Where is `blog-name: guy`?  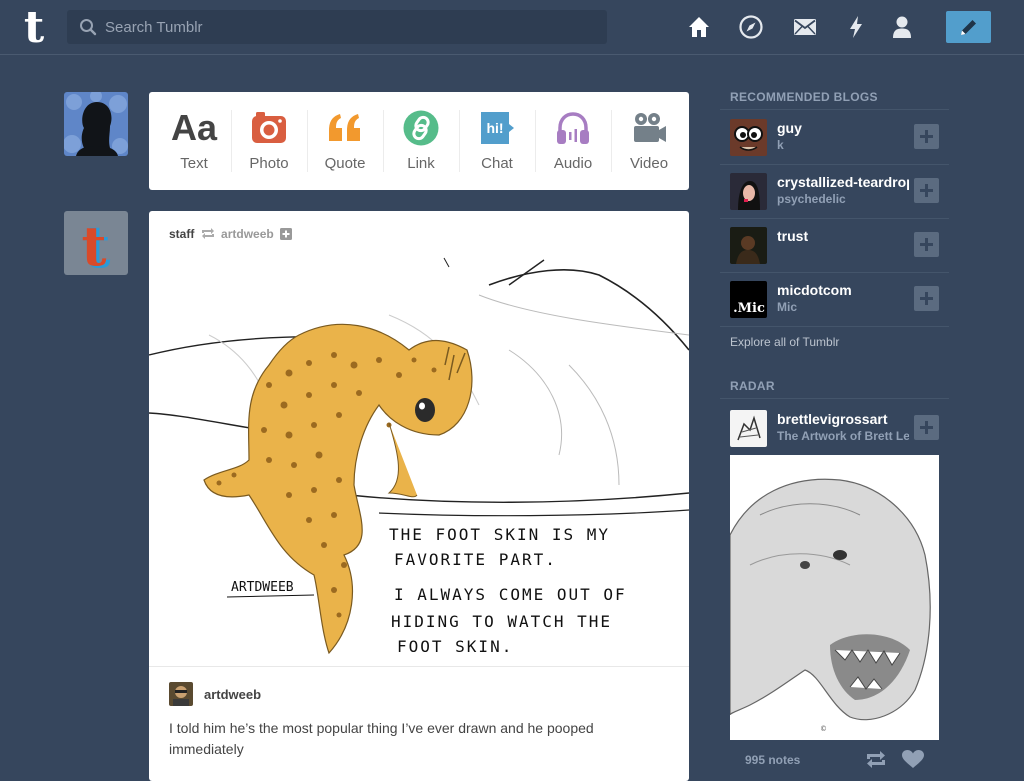 blog-name: guy is located at coordinates (789, 128).